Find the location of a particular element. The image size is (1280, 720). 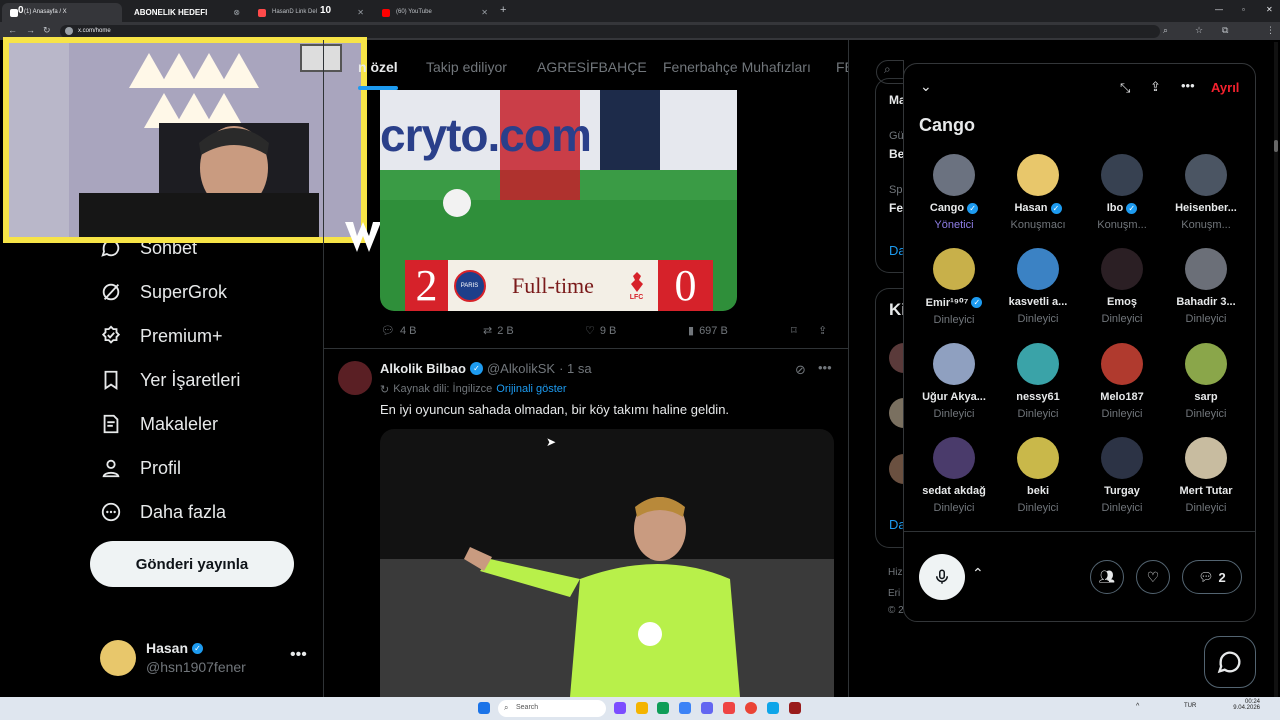

chevron-up-icon: ⌃ is located at coordinates (978, 573).